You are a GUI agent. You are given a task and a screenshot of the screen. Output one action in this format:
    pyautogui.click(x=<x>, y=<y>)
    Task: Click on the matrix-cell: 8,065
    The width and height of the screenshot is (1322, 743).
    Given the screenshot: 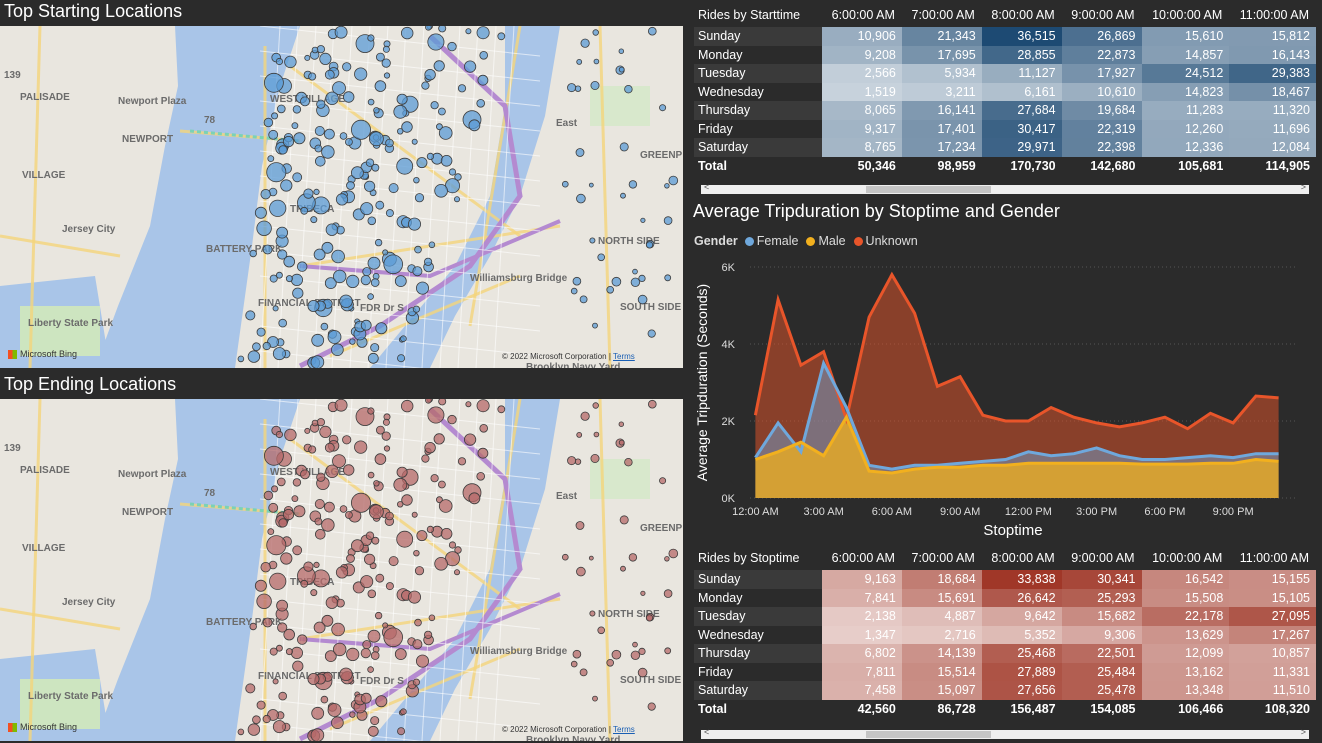 What is the action you would take?
    pyautogui.click(x=862, y=110)
    